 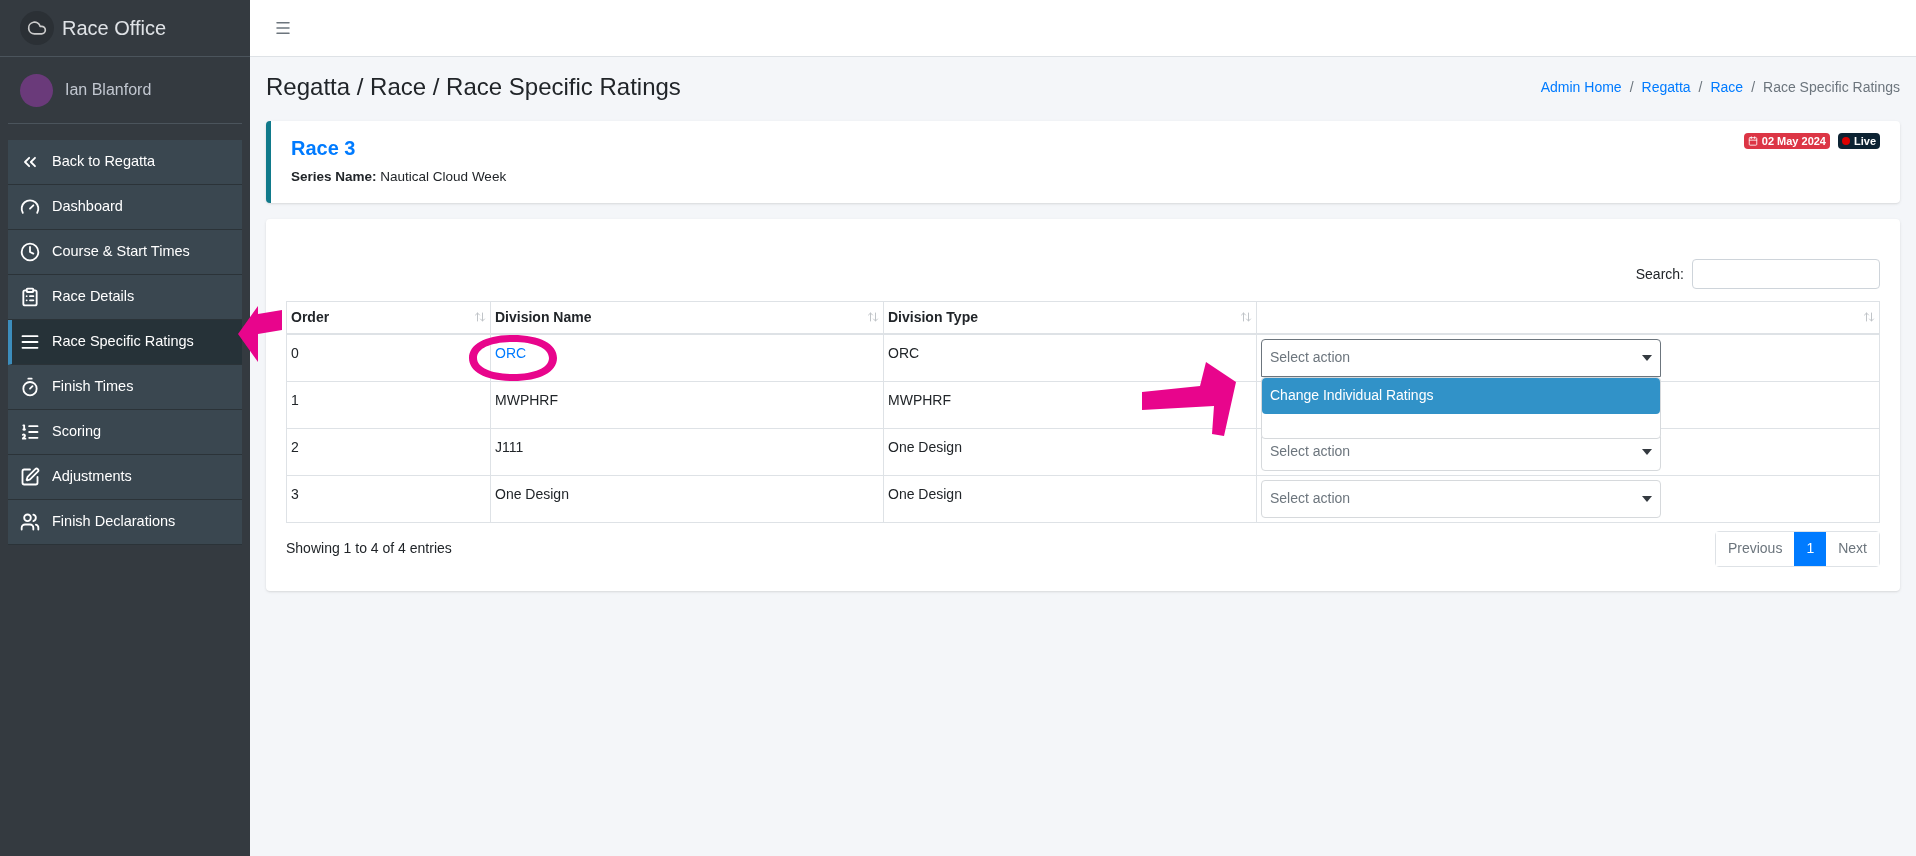 What do you see at coordinates (30, 342) in the screenshot?
I see `lines-icon` at bounding box center [30, 342].